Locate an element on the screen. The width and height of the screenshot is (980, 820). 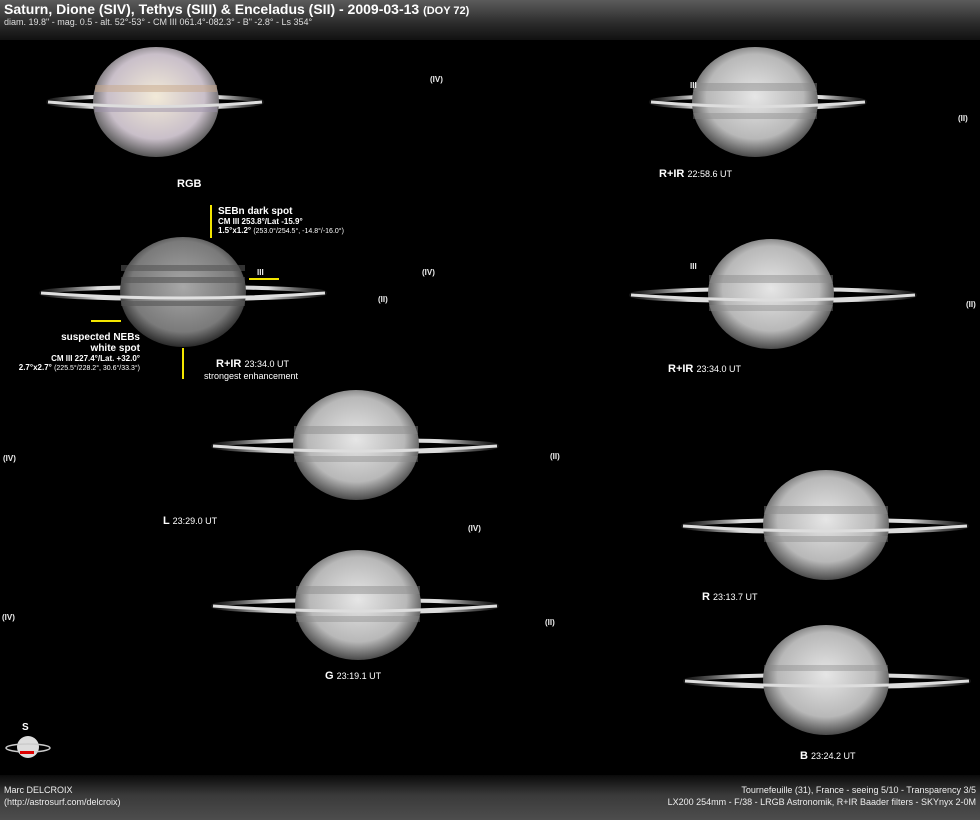
neb-title-2: white spot is located at coordinates (115, 348).